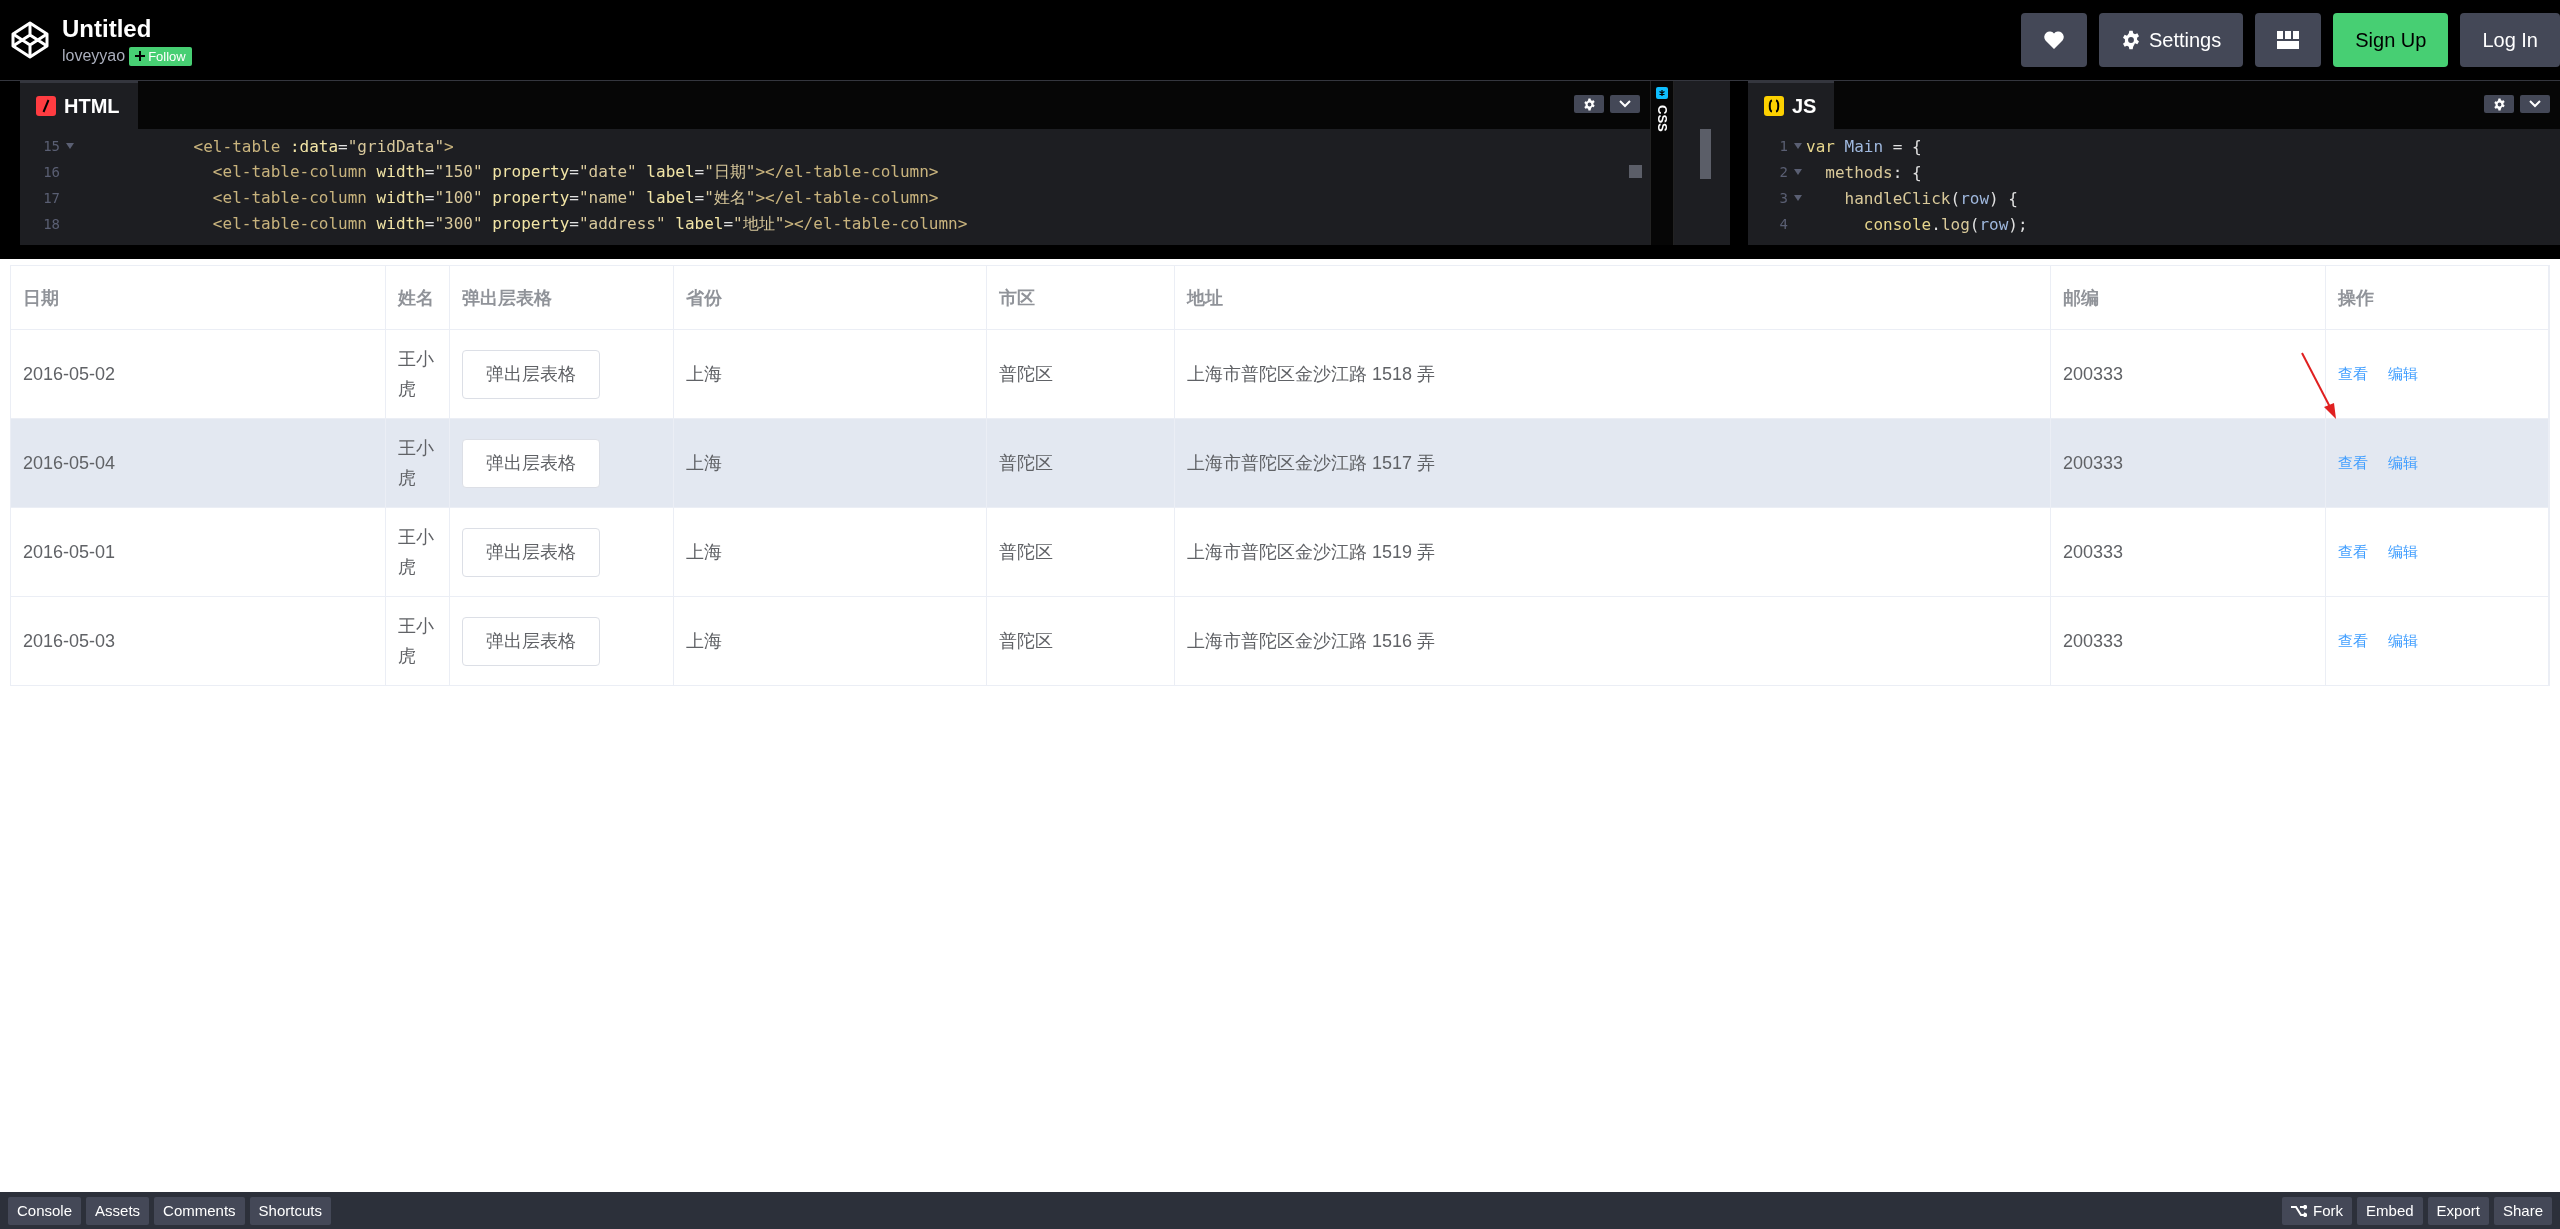 The image size is (2560, 1229). Describe the element at coordinates (1774, 106) in the screenshot. I see `braces-icon` at that location.